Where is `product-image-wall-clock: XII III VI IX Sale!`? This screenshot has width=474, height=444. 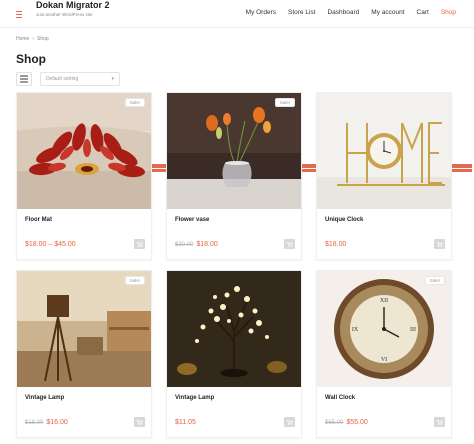
product-image-wall-clock: XII III VI IX Sale! is located at coordinates (384, 329).